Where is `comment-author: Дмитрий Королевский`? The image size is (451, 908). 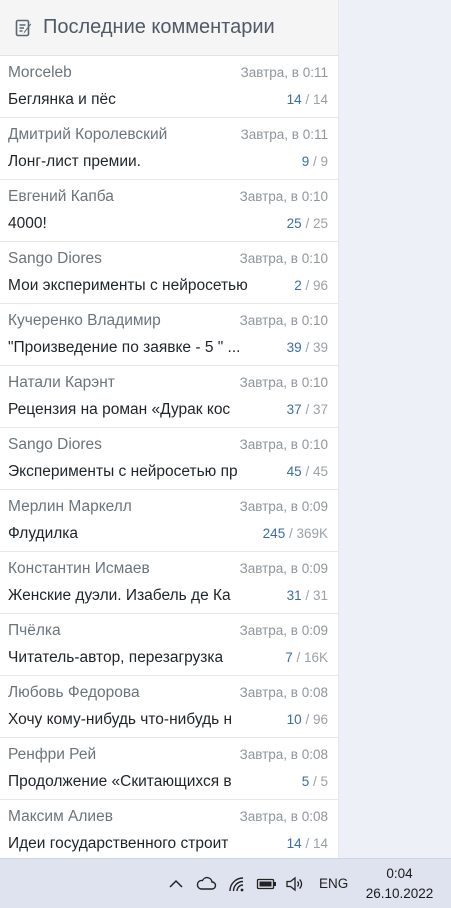 comment-author: Дмитрий Королевский is located at coordinates (87, 135).